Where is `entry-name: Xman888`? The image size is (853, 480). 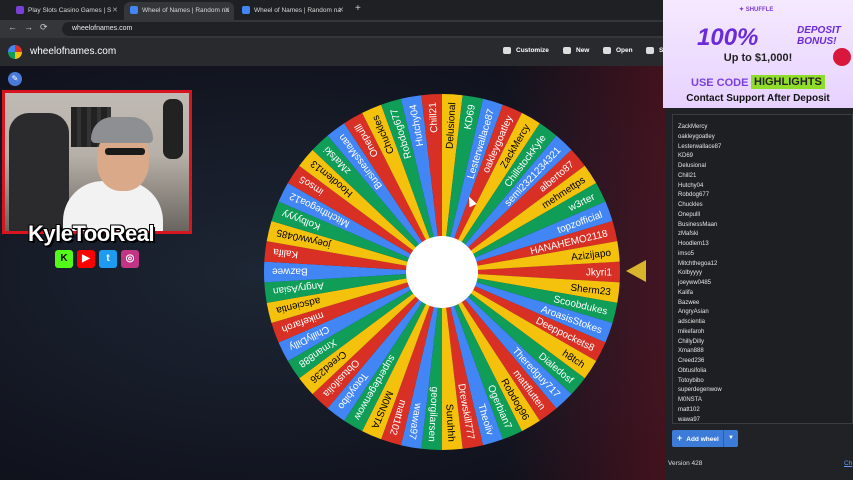
entry-name: Xman888 is located at coordinates (691, 351).